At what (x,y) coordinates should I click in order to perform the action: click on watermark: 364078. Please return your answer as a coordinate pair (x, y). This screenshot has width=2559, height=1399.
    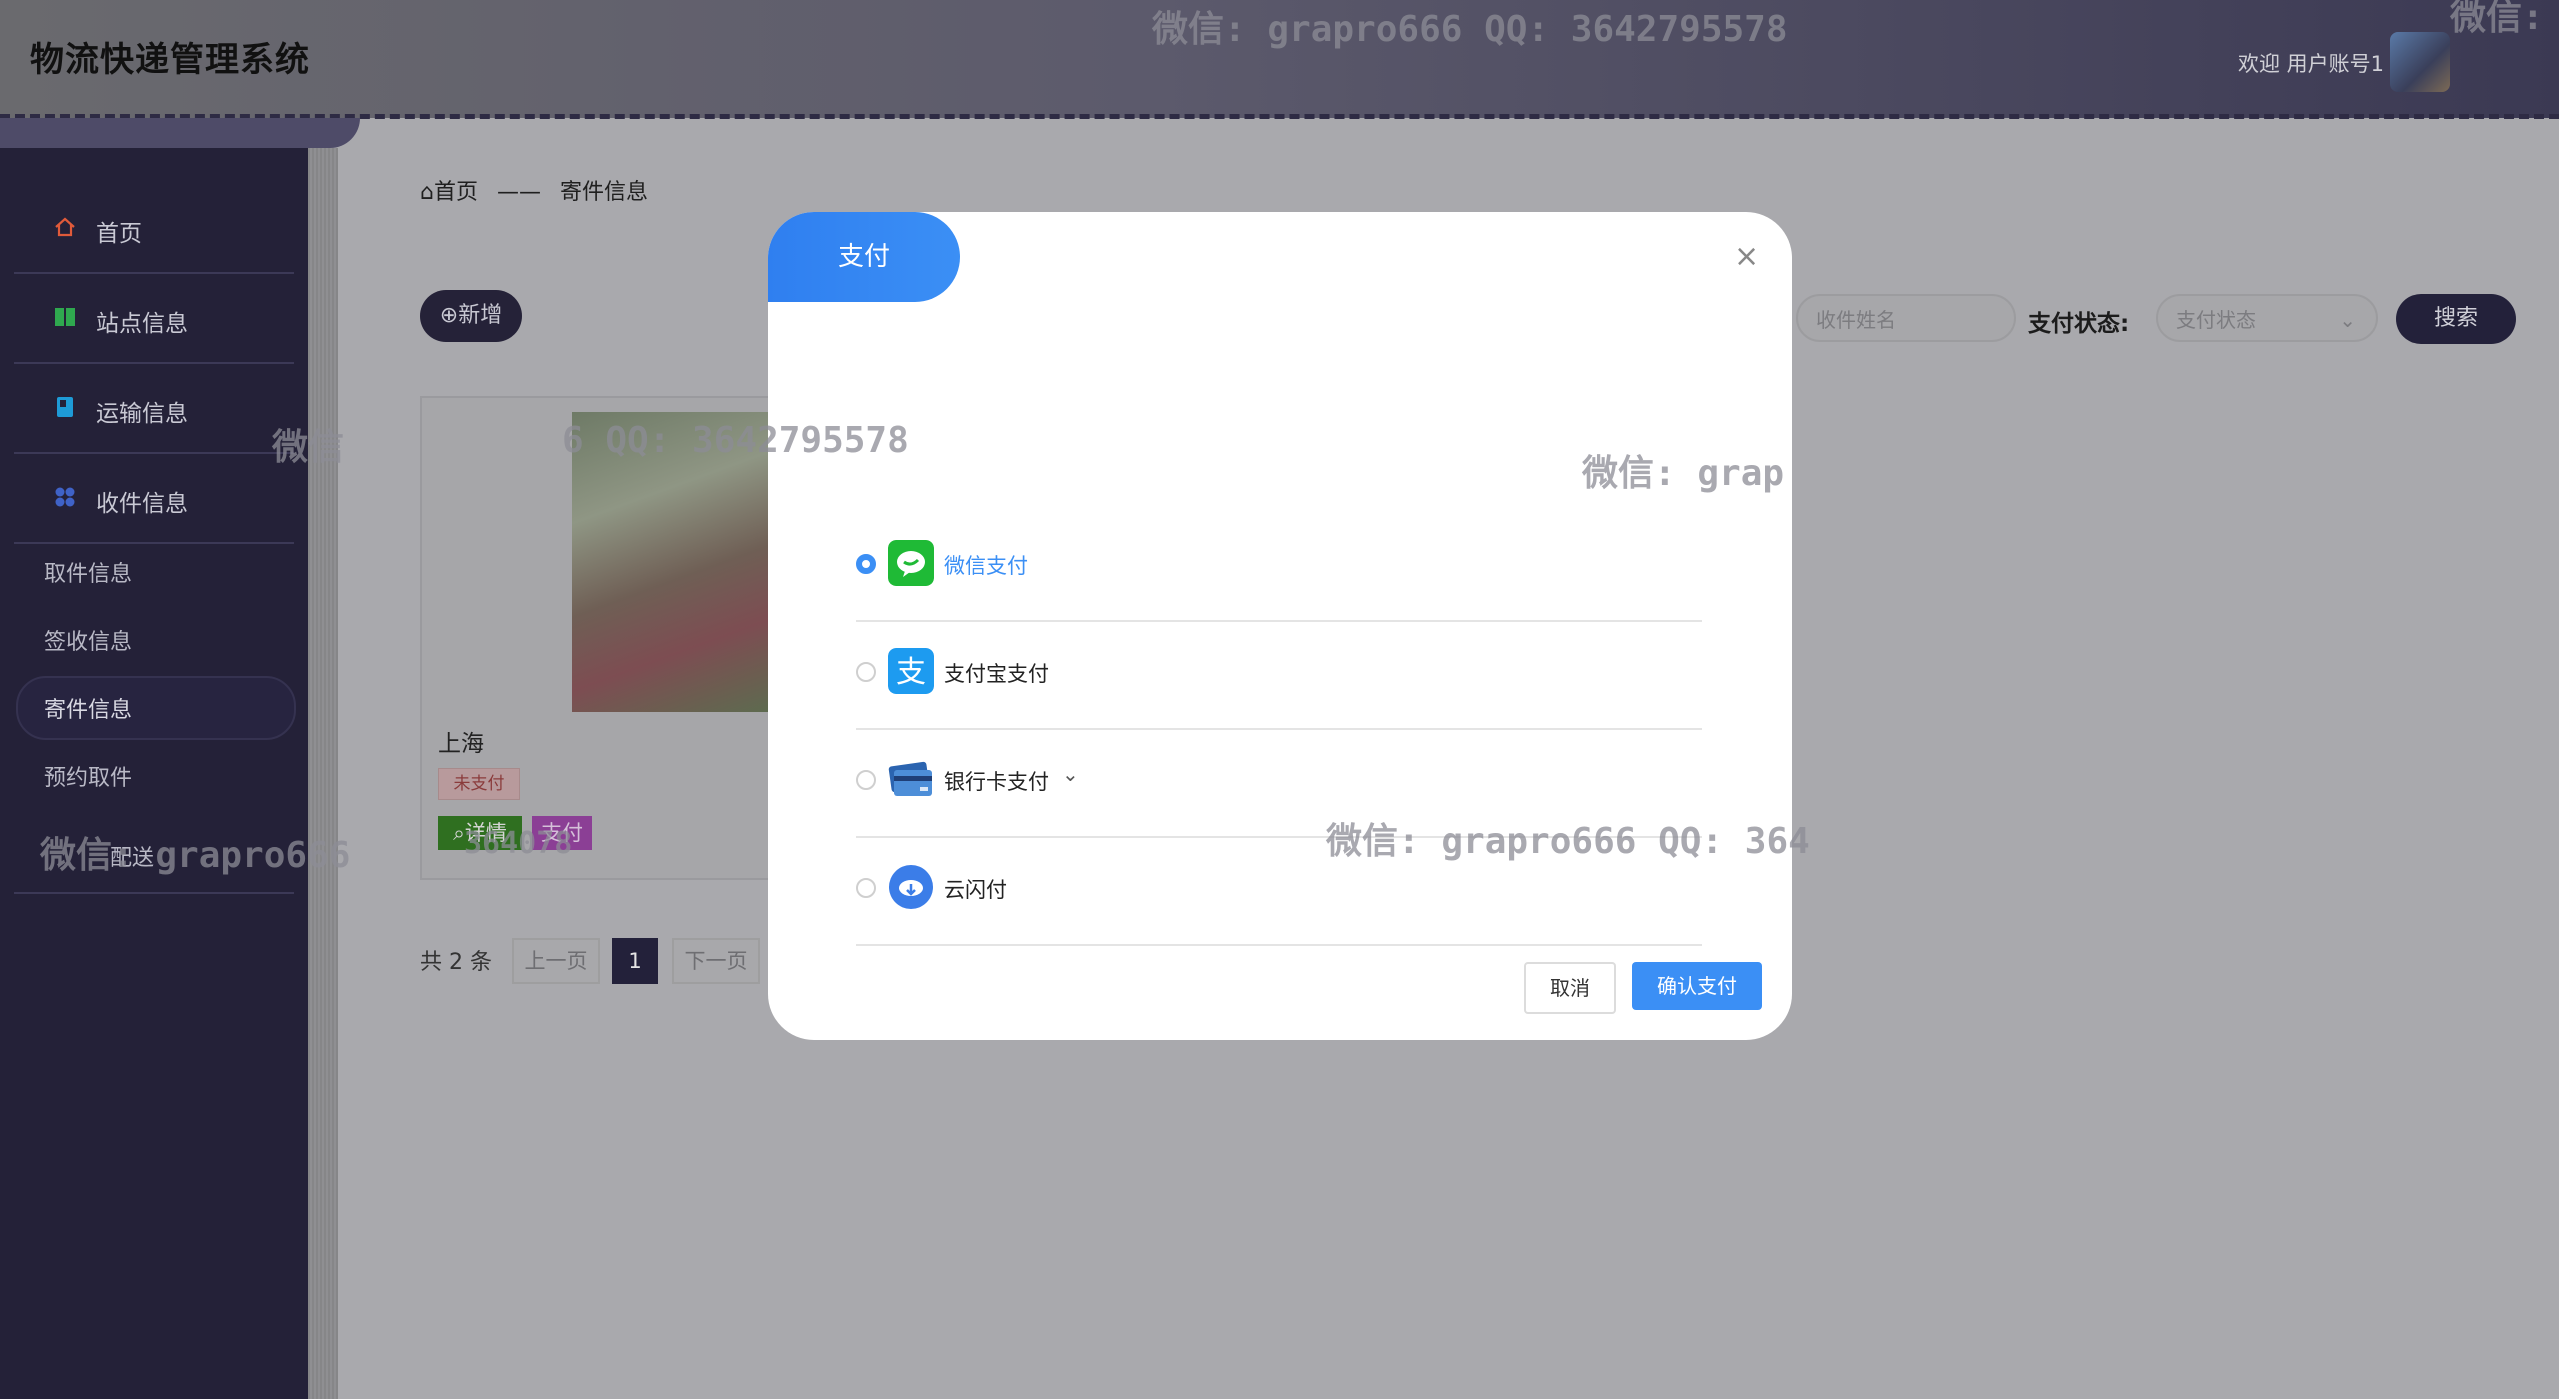
    Looking at the image, I should click on (518, 843).